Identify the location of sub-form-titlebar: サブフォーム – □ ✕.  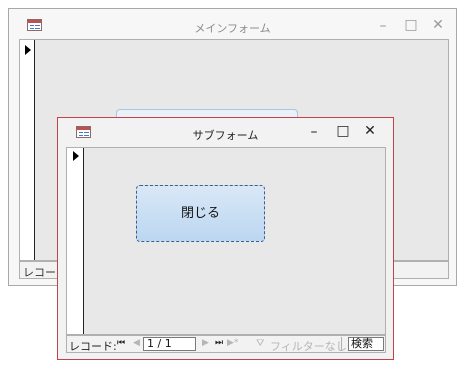
(225, 133).